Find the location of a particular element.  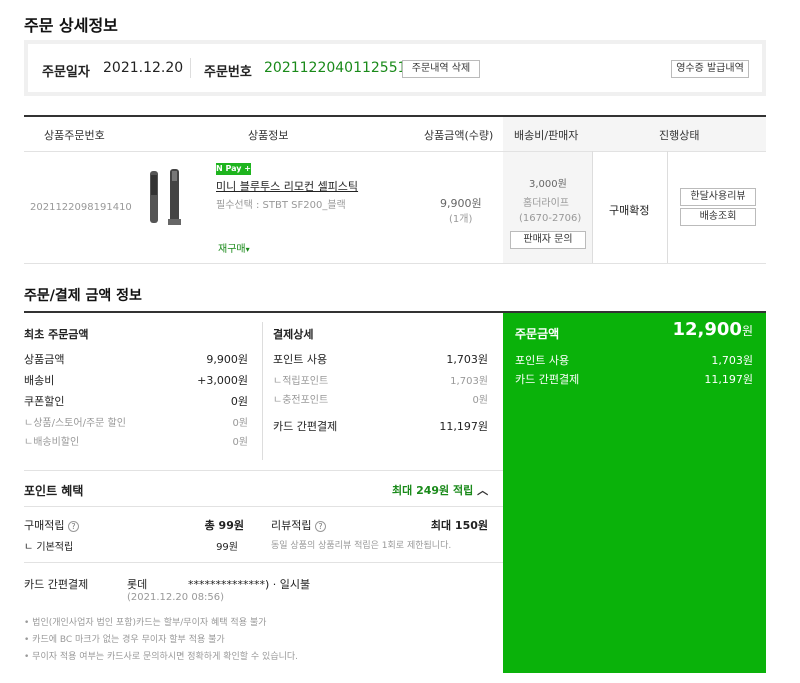

note-item: • 카드에 BC 마크가 없는 경우 무이자 할부 적용 불가 is located at coordinates (124, 640).